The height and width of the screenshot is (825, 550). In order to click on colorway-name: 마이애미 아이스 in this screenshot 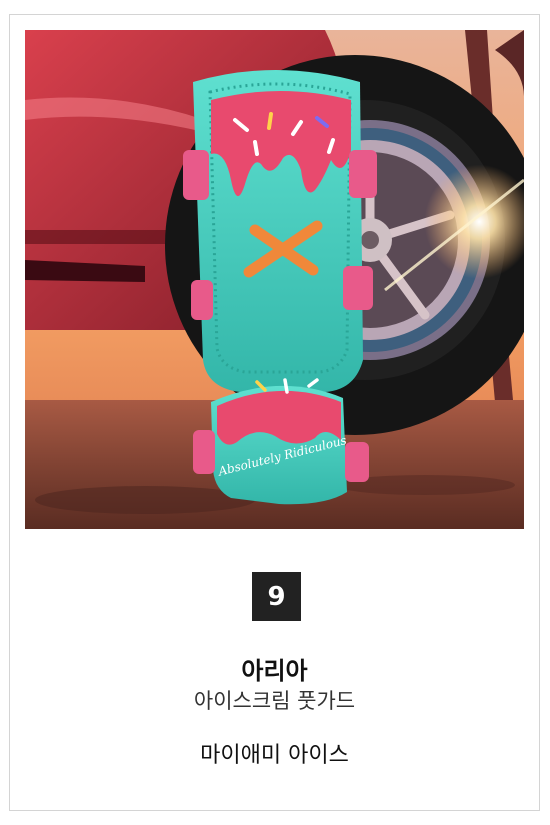, I will do `click(274, 755)`.